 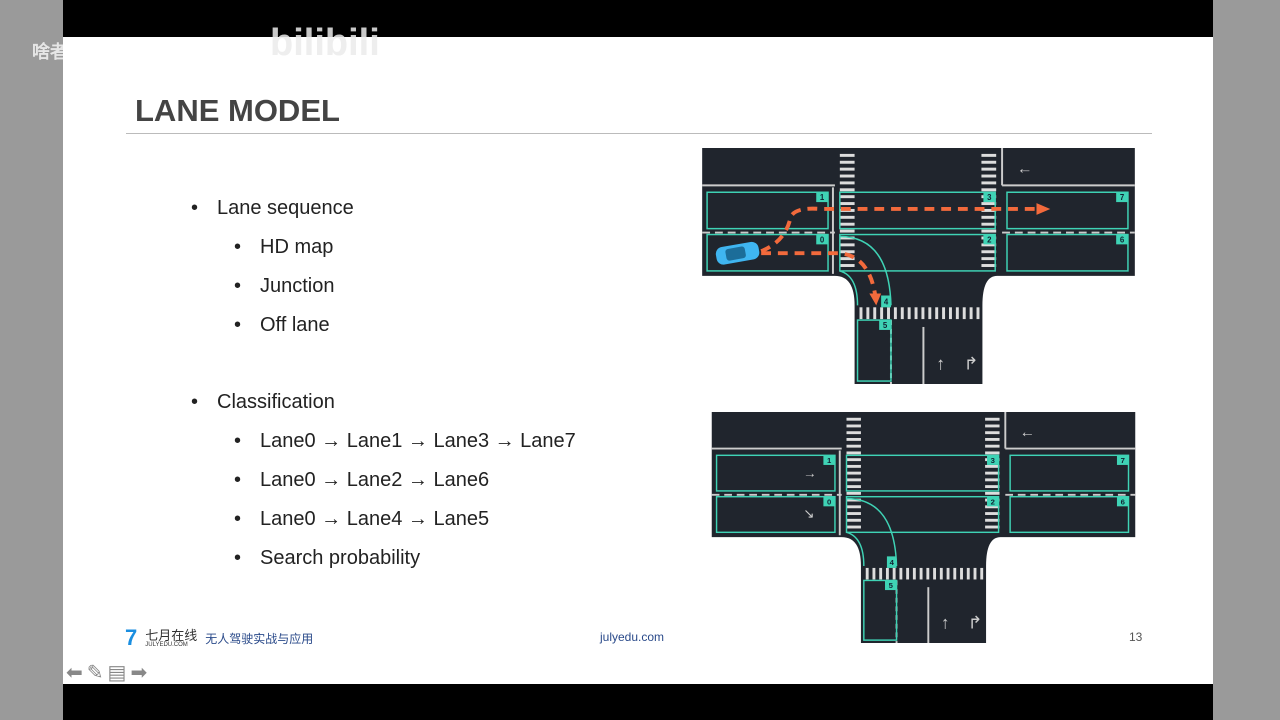 What do you see at coordinates (74, 672) in the screenshot?
I see `arrow-left-icon: ⬅` at bounding box center [74, 672].